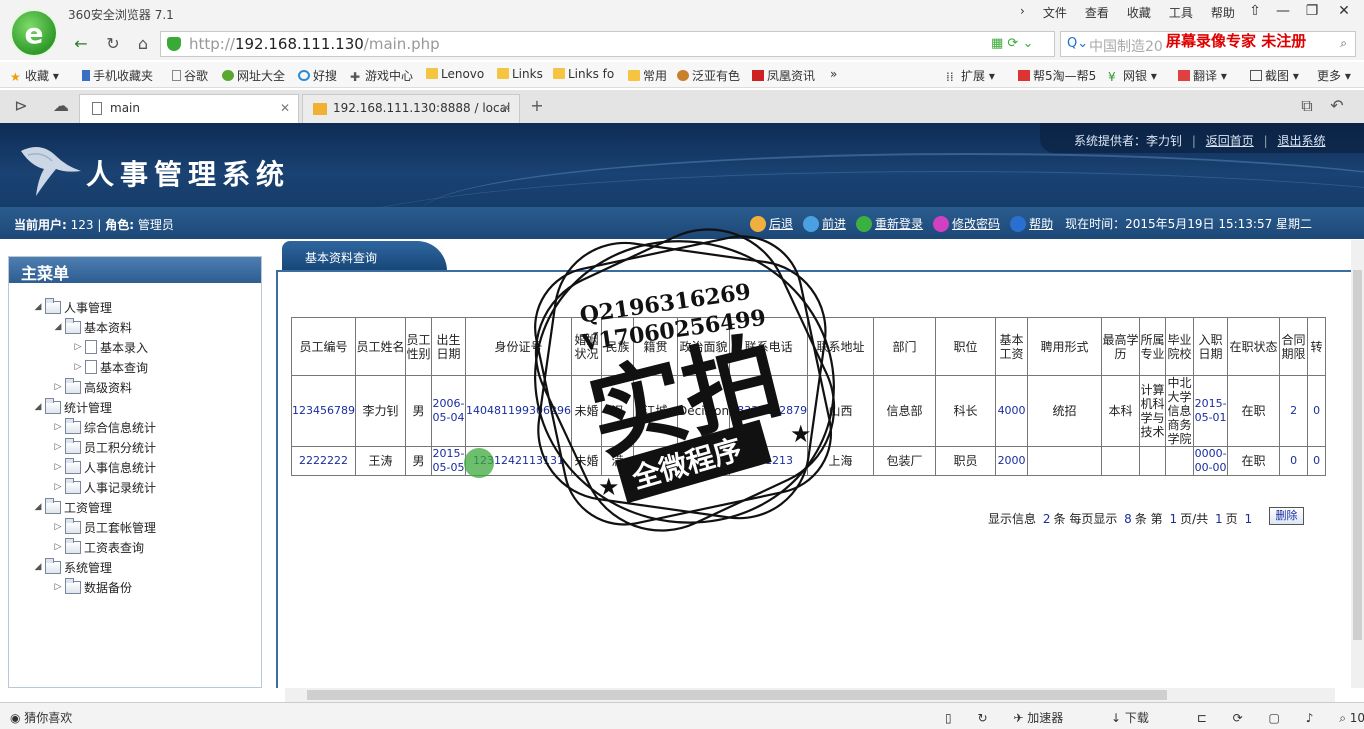 This screenshot has height=729, width=1364. I want to click on sidebar-item: ◢ 基本资料, so click(91, 327).